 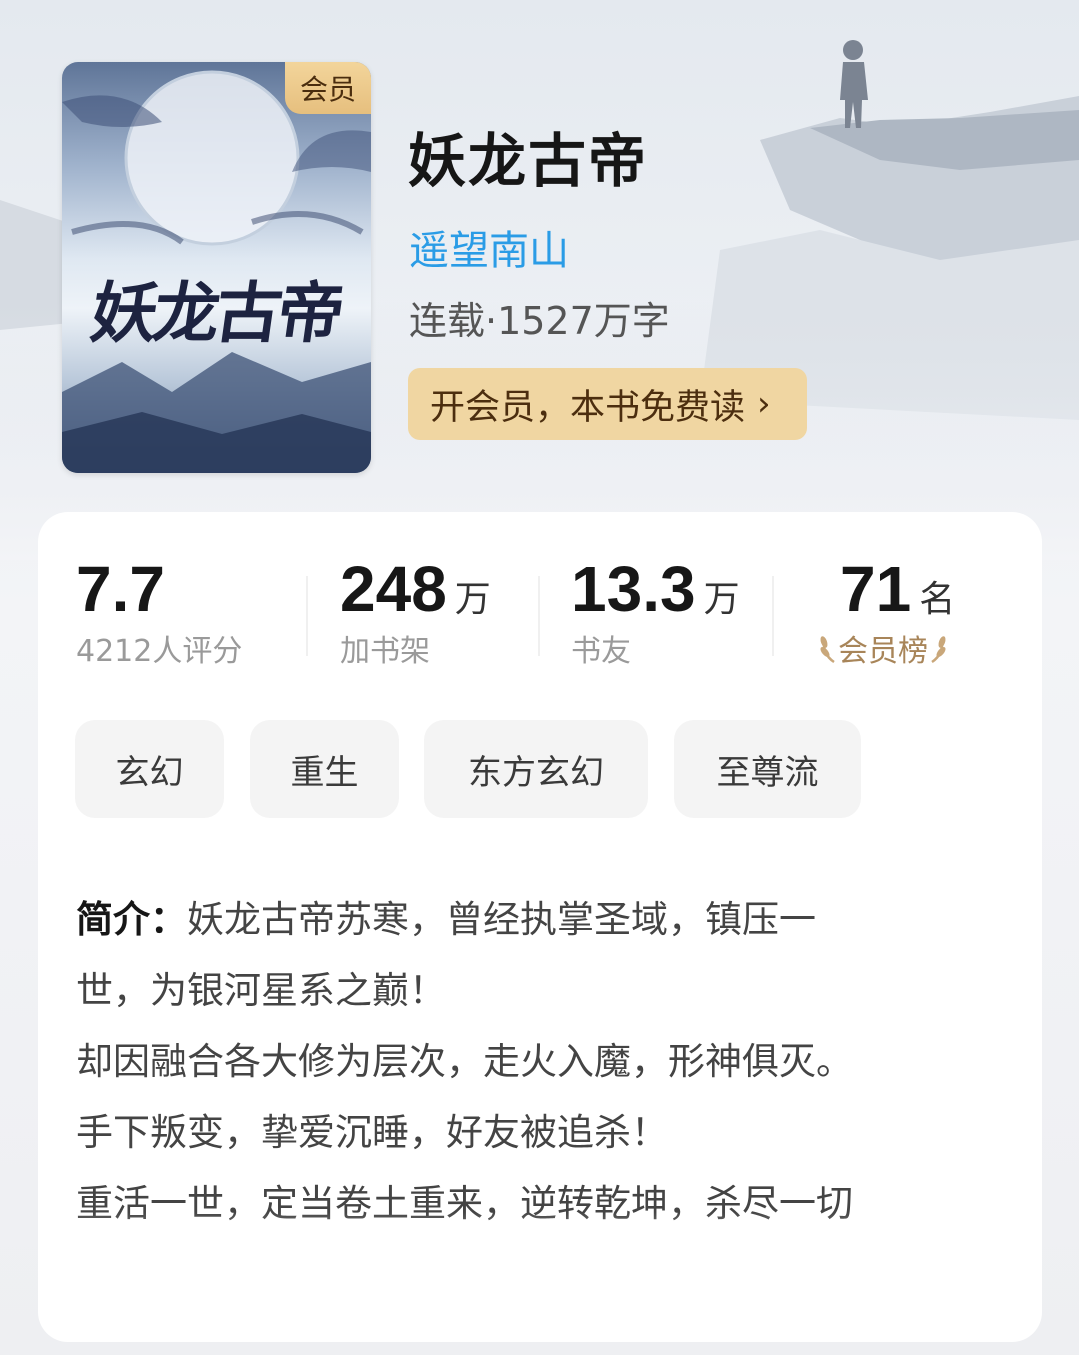 I want to click on vip-free-read-button: 开会员，本书免费读 ›, so click(x=607, y=404).